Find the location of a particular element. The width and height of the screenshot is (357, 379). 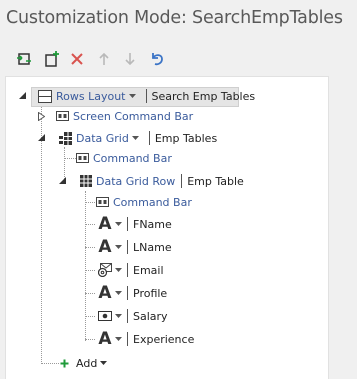

root-label: Search Emp Tables is located at coordinates (203, 96).